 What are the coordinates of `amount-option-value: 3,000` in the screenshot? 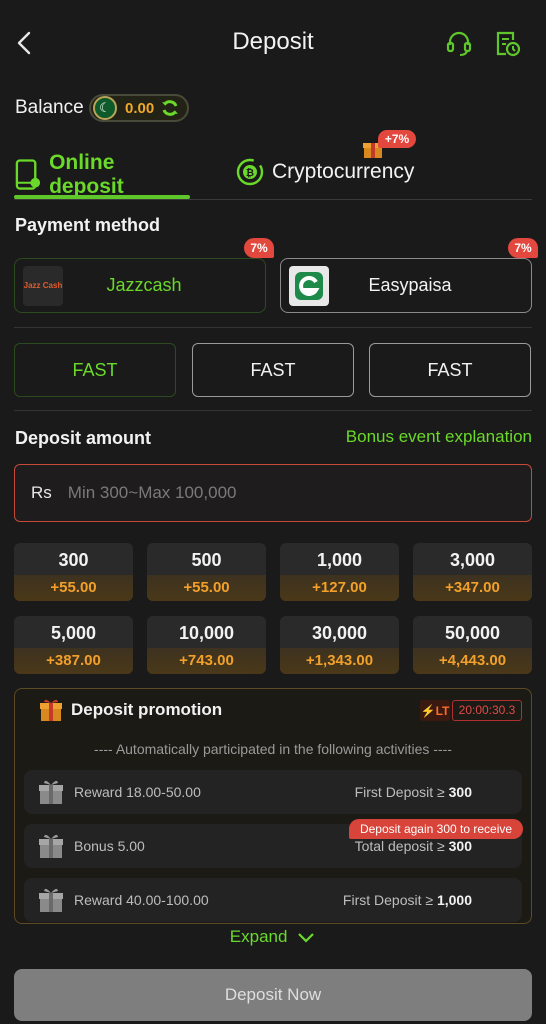 It's located at (472, 560).